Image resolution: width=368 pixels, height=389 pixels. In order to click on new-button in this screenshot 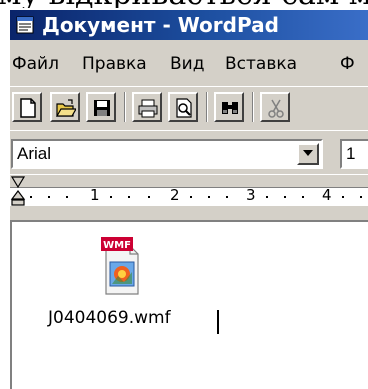, I will do `click(27, 107)`.